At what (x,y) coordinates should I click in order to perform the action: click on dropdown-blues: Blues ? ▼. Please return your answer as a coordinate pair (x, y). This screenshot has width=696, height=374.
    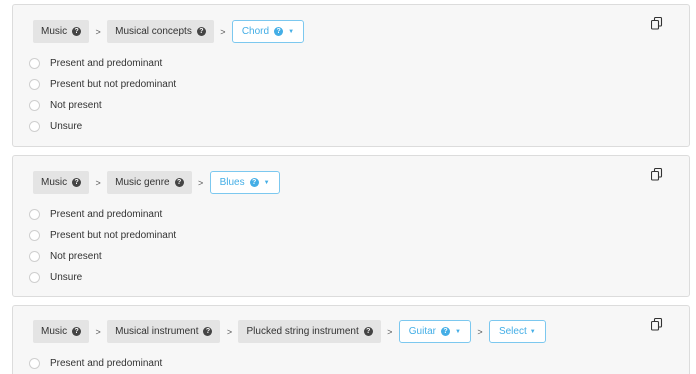
    Looking at the image, I should click on (244, 182).